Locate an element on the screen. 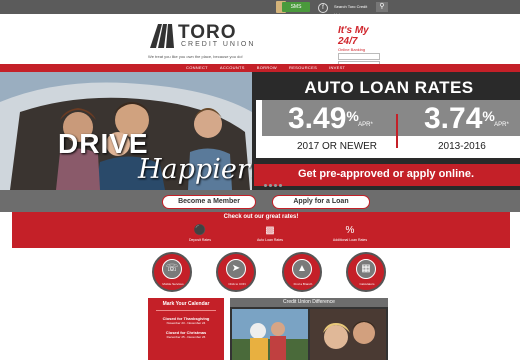  nav-item-borrow: BORROW is located at coordinates (267, 68).